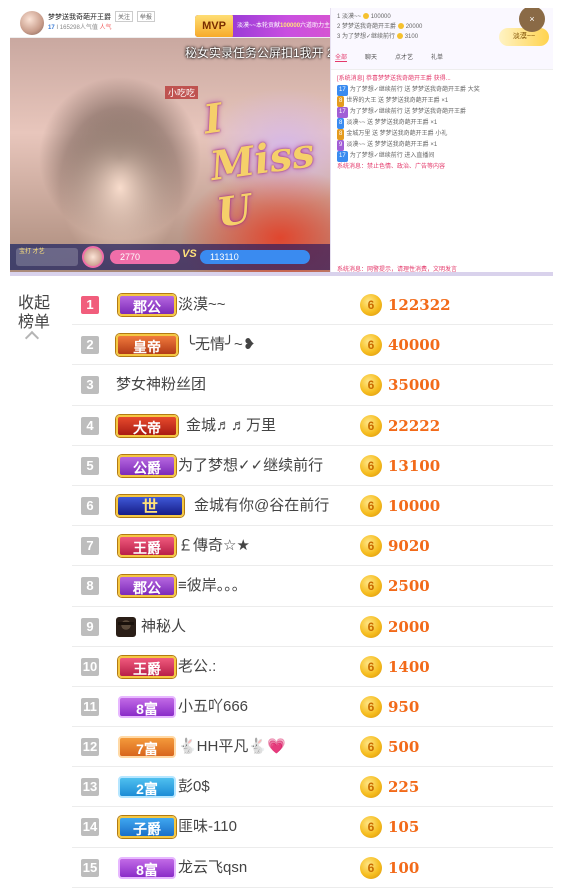  Describe the element at coordinates (312, 827) in the screenshot. I see `leaderboard-row: 14 子爵 匪味-110 6 105` at that location.